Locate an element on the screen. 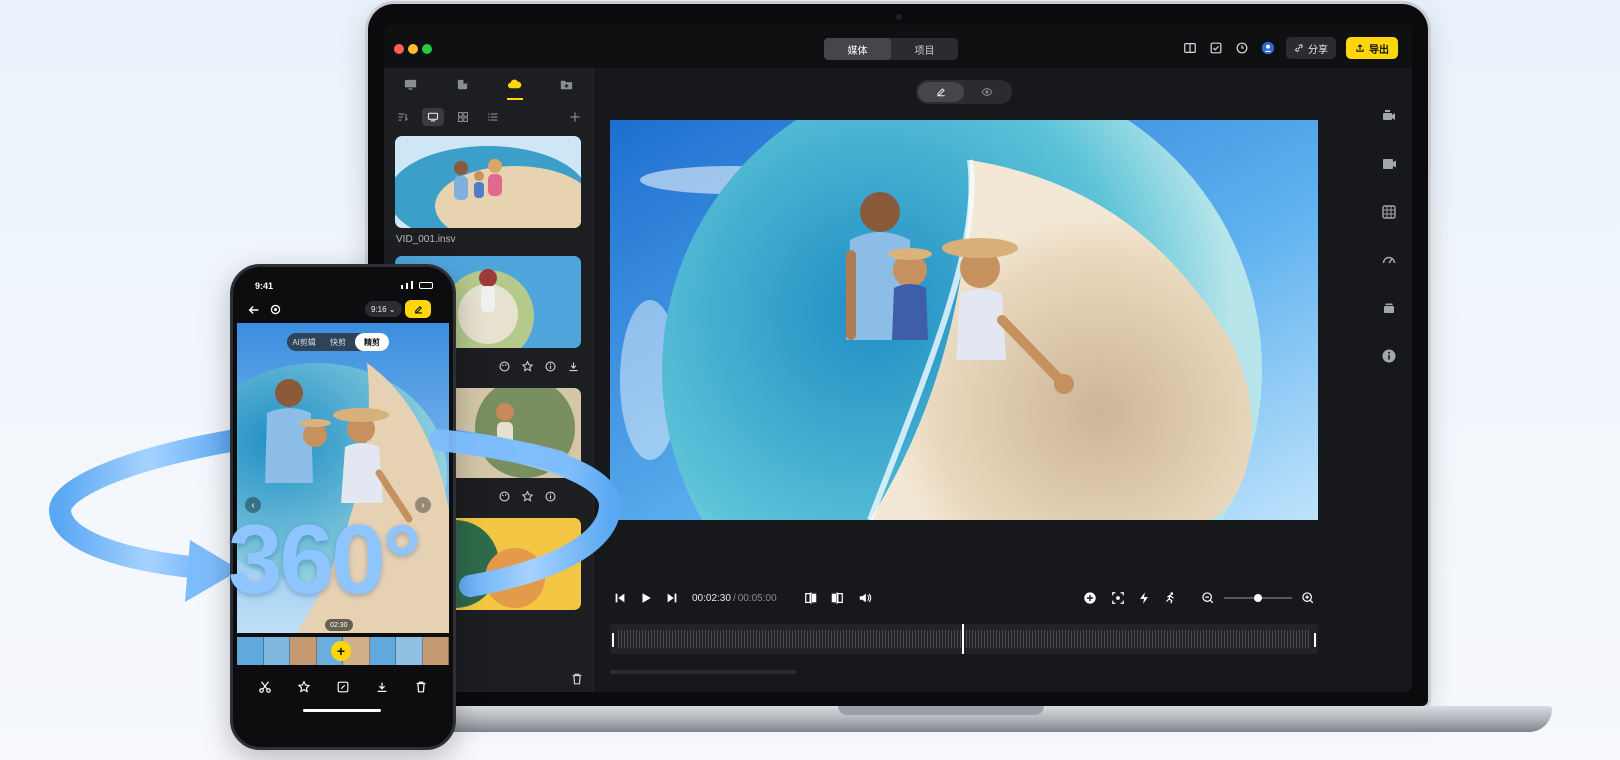 The width and height of the screenshot is (1620, 760). media-thumbnail is located at coordinates (488, 182).